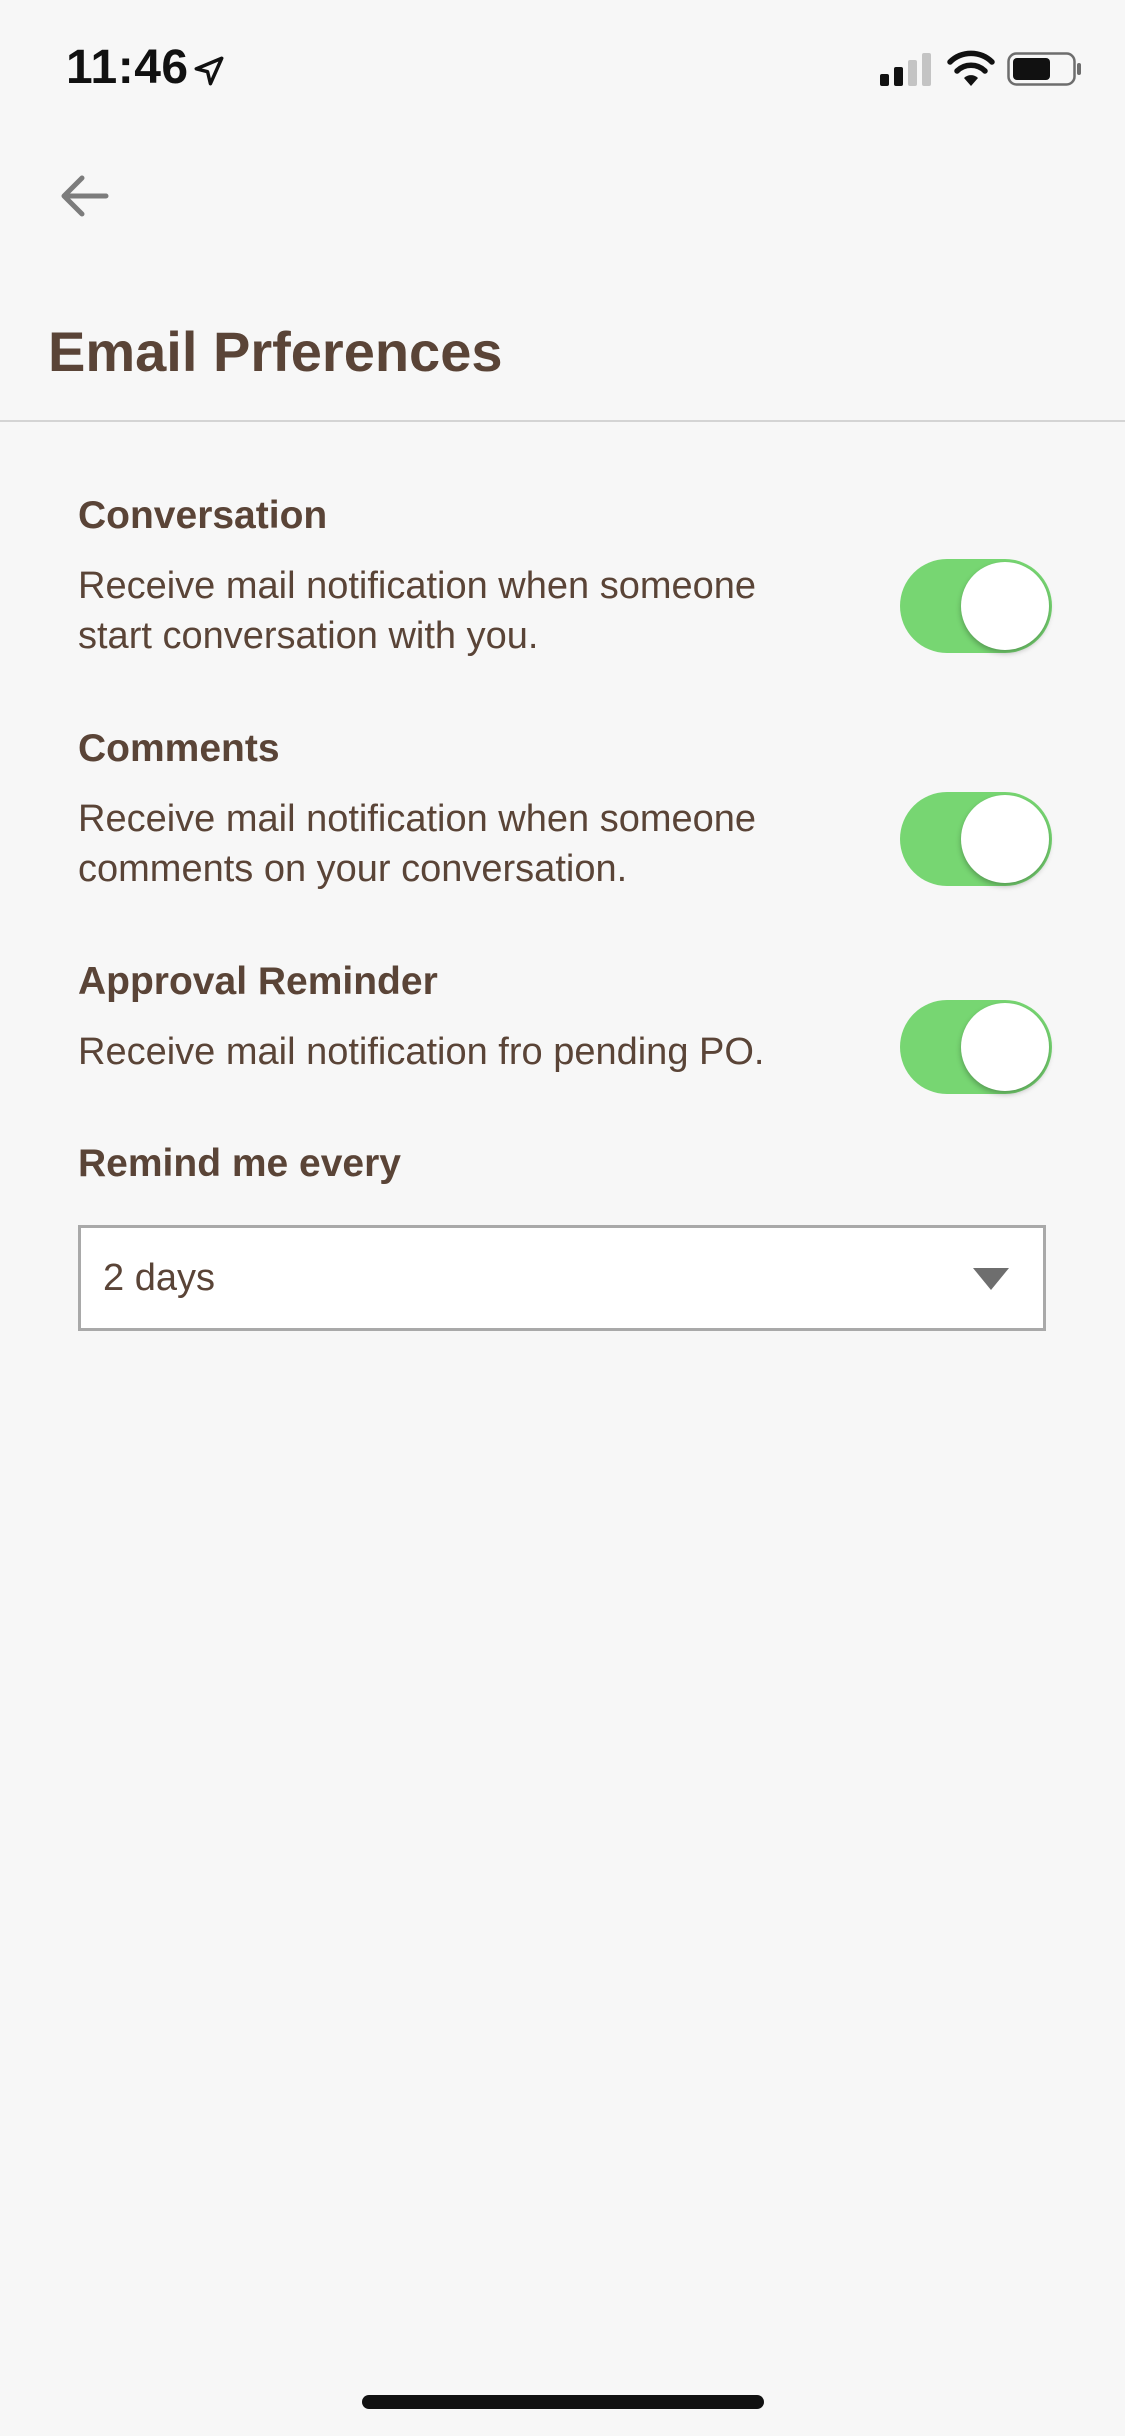 Image resolution: width=1125 pixels, height=2436 pixels. What do you see at coordinates (239, 1163) in the screenshot?
I see `remind-label: Remind me every` at bounding box center [239, 1163].